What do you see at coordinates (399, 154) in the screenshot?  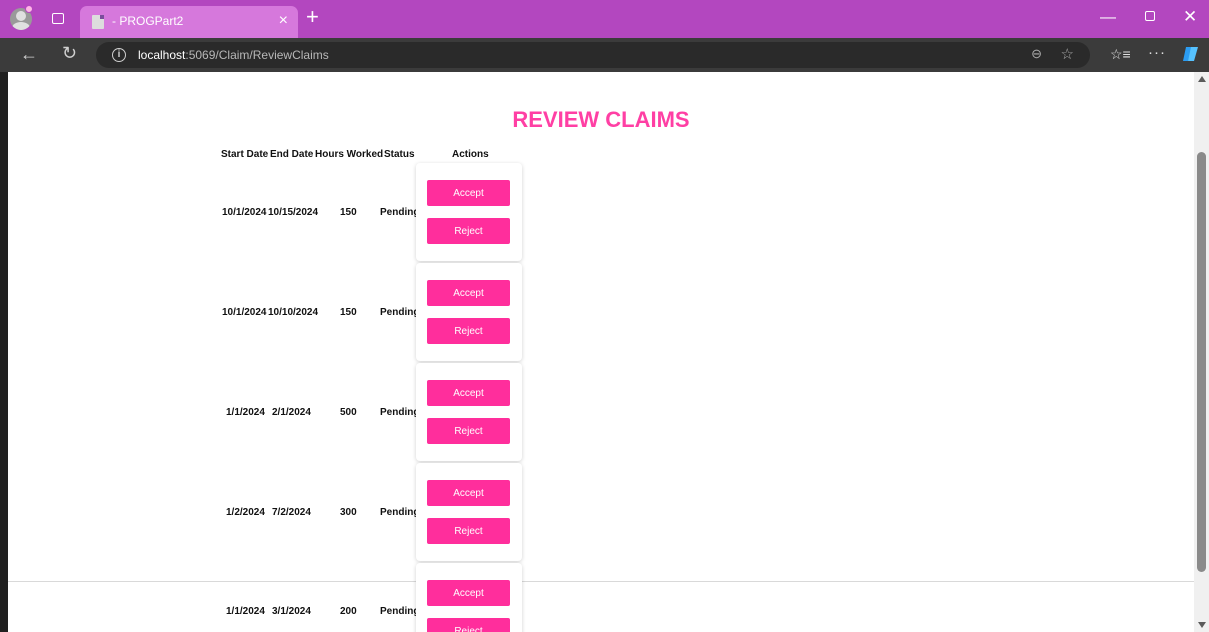 I see `header-status: Status` at bounding box center [399, 154].